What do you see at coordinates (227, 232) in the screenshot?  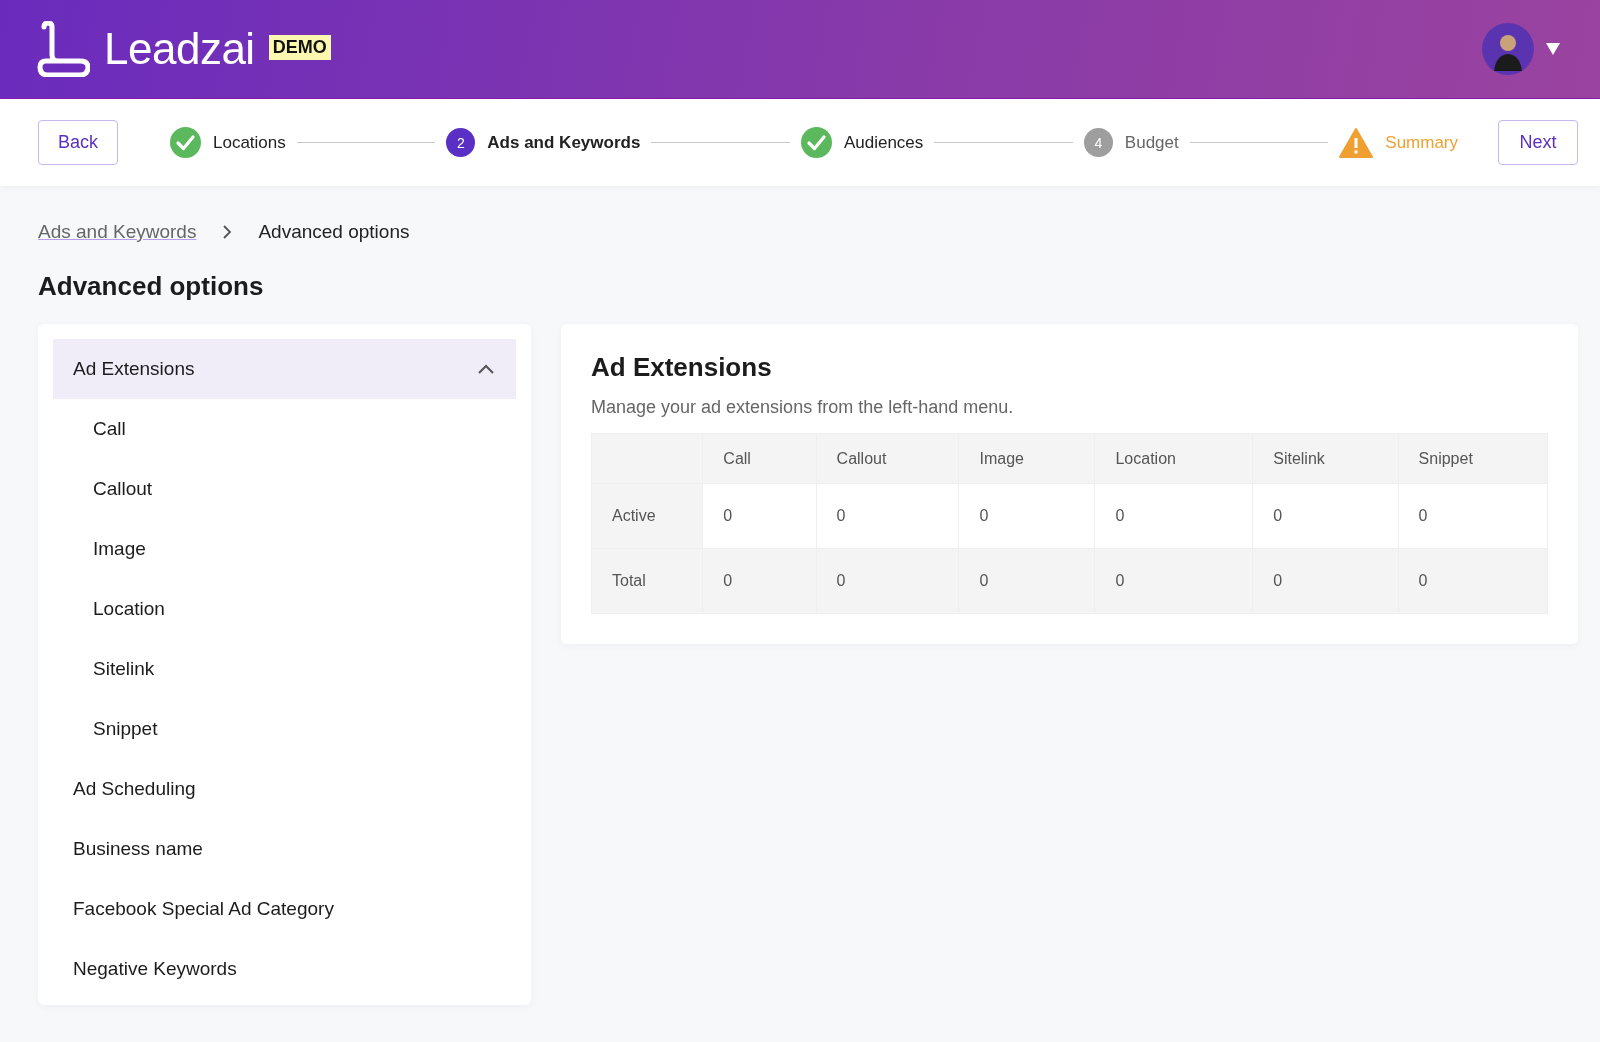 I see `chevron-right-icon` at bounding box center [227, 232].